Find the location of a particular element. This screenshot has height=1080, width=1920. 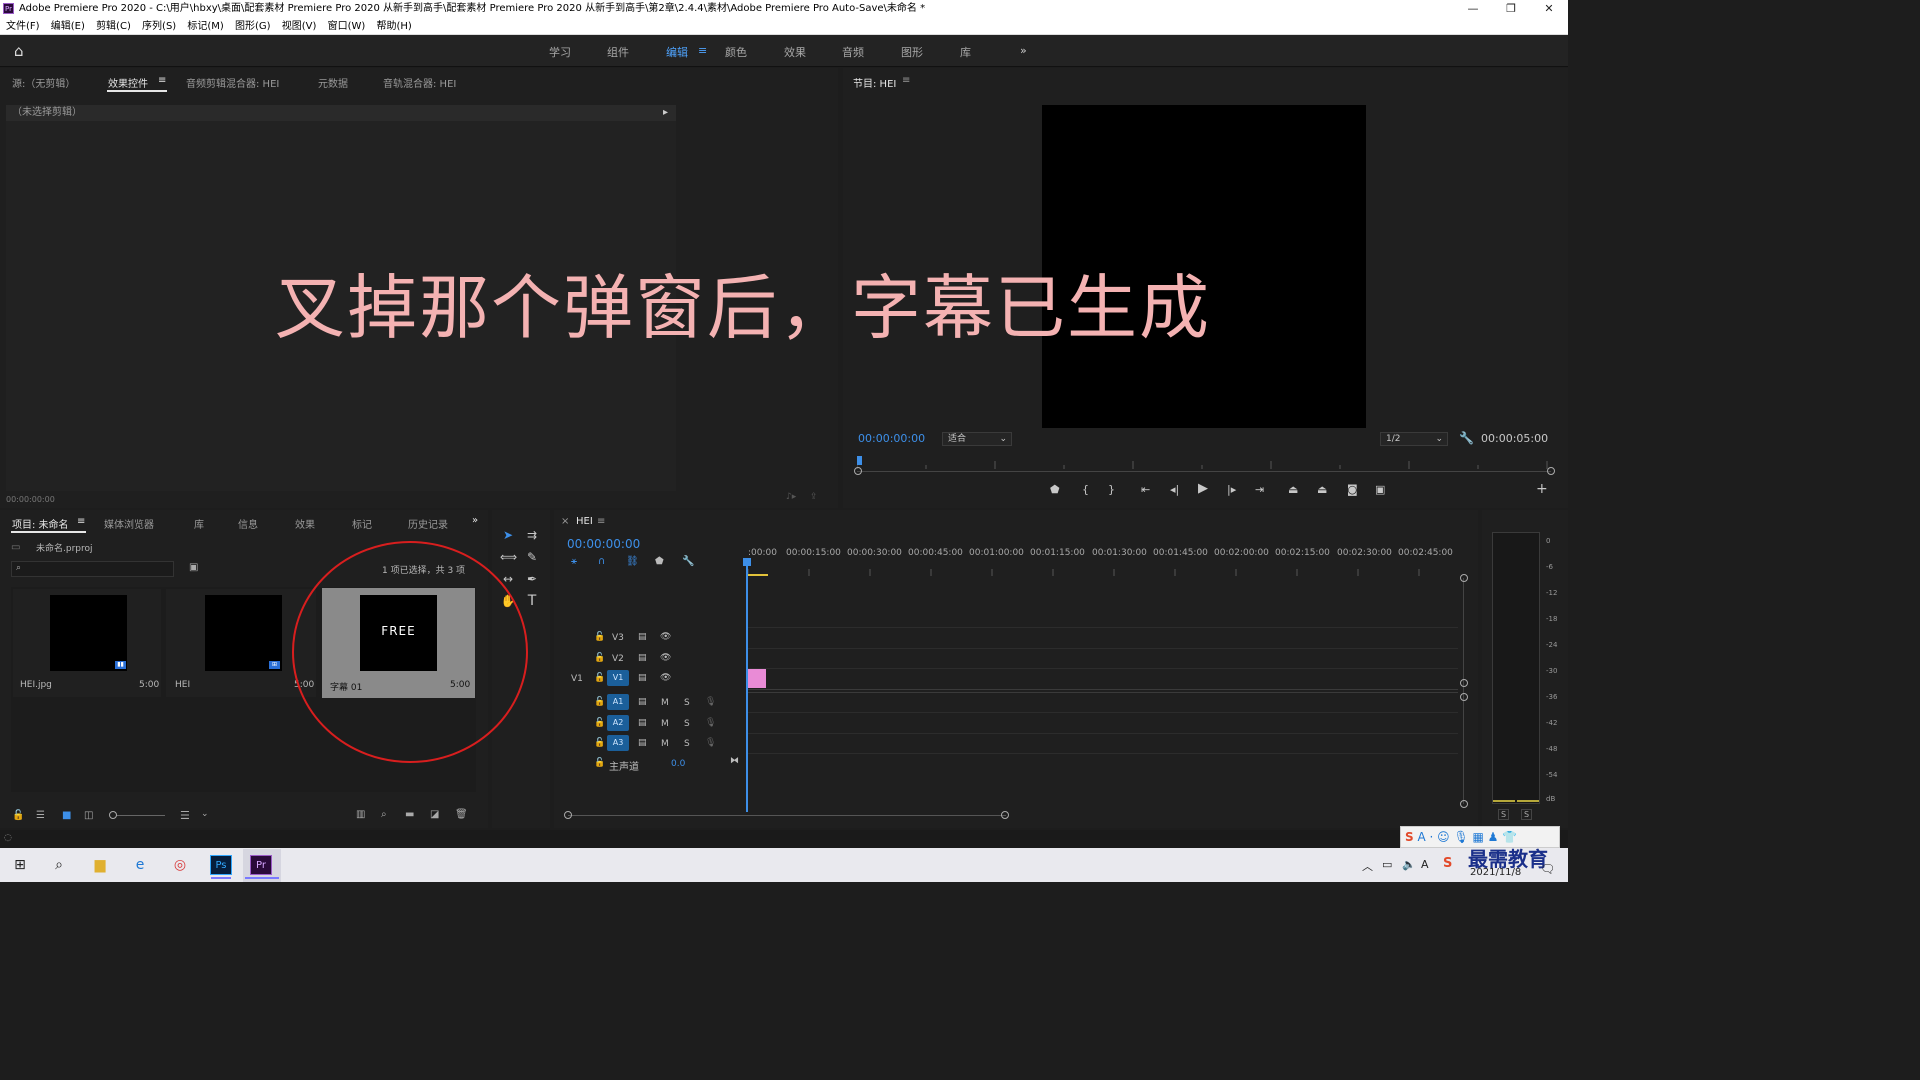

zoom-slider is located at coordinates (138, 815).